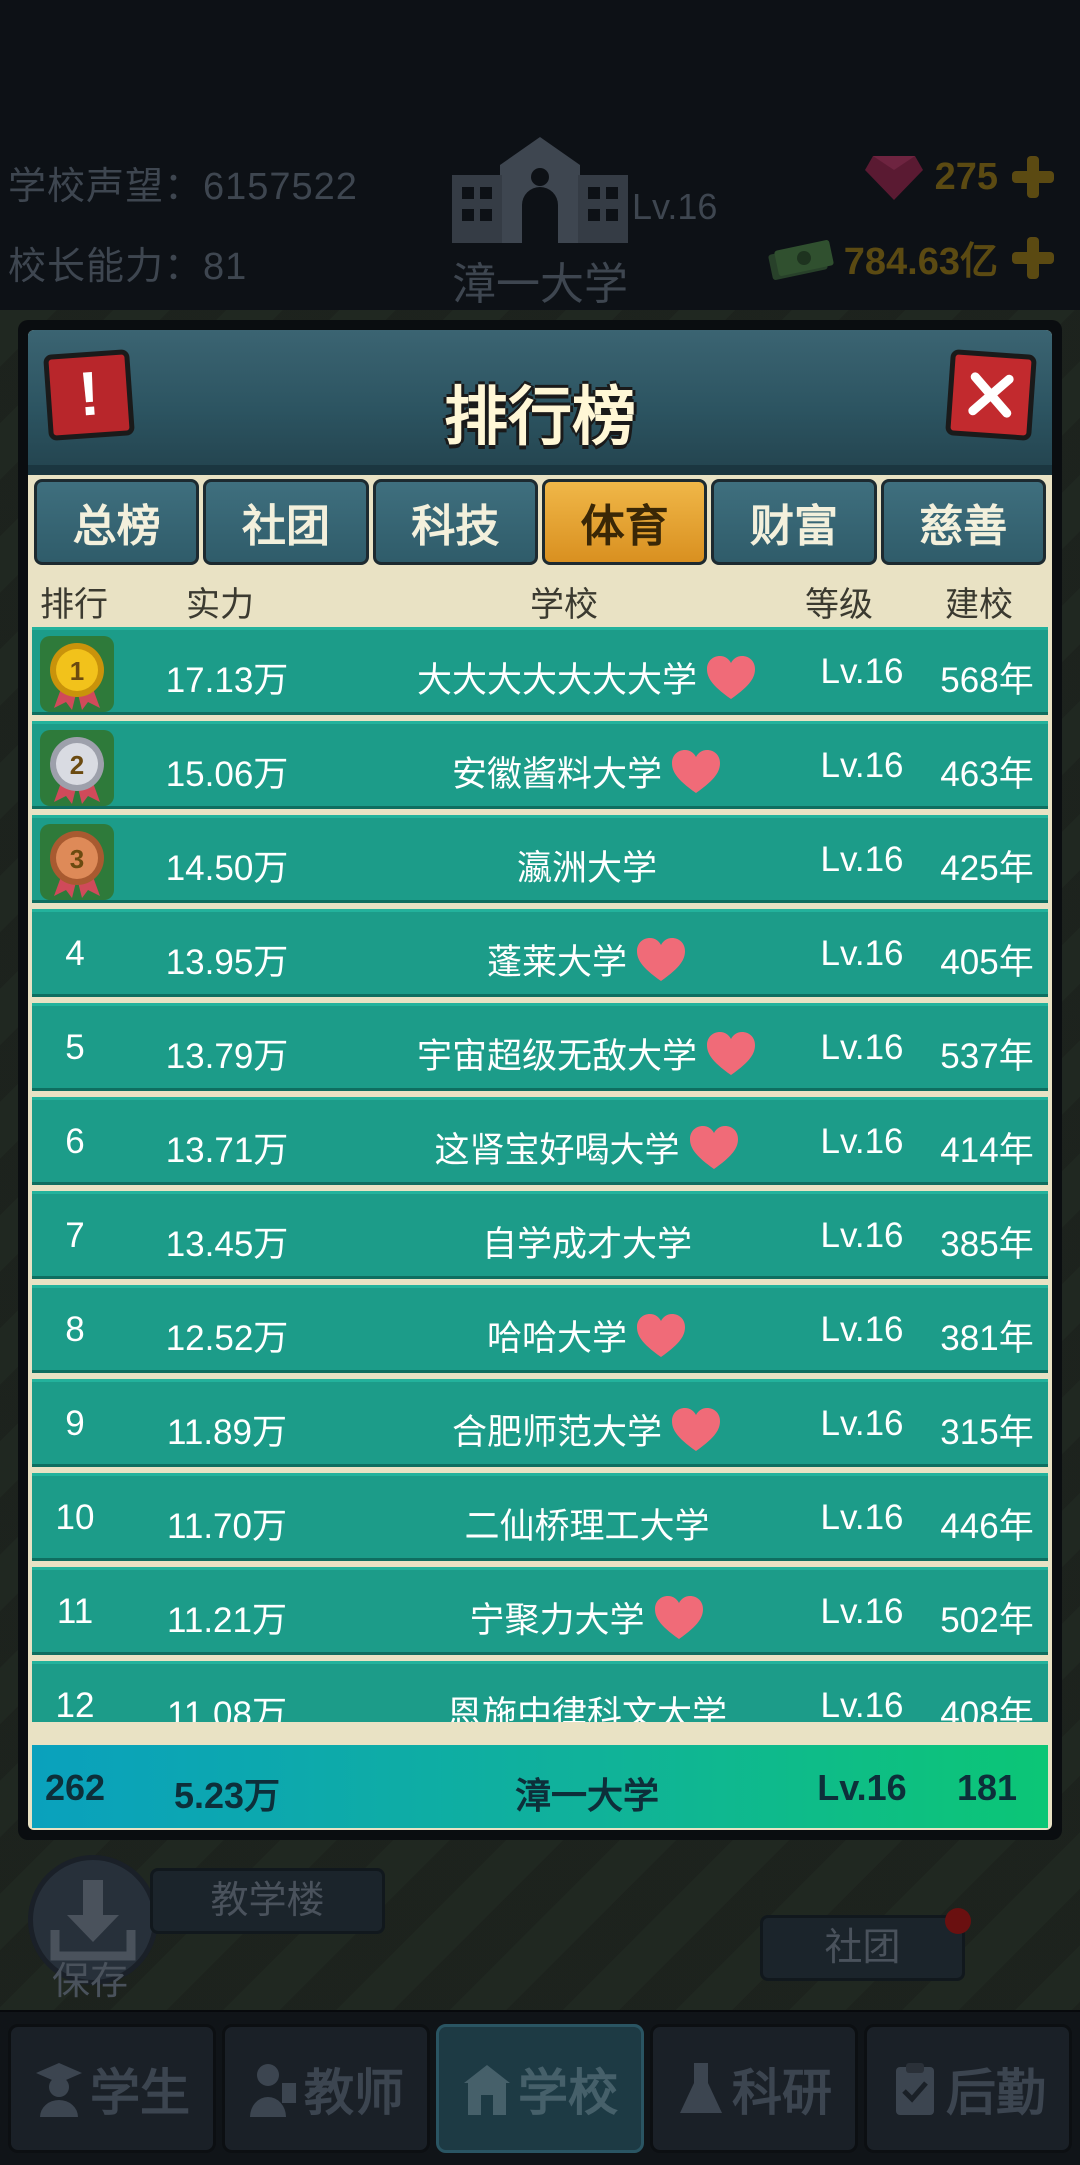 This screenshot has height=2165, width=1080. I want to click on row-school-wrap: 恩施中律科文大学, so click(587, 1704).